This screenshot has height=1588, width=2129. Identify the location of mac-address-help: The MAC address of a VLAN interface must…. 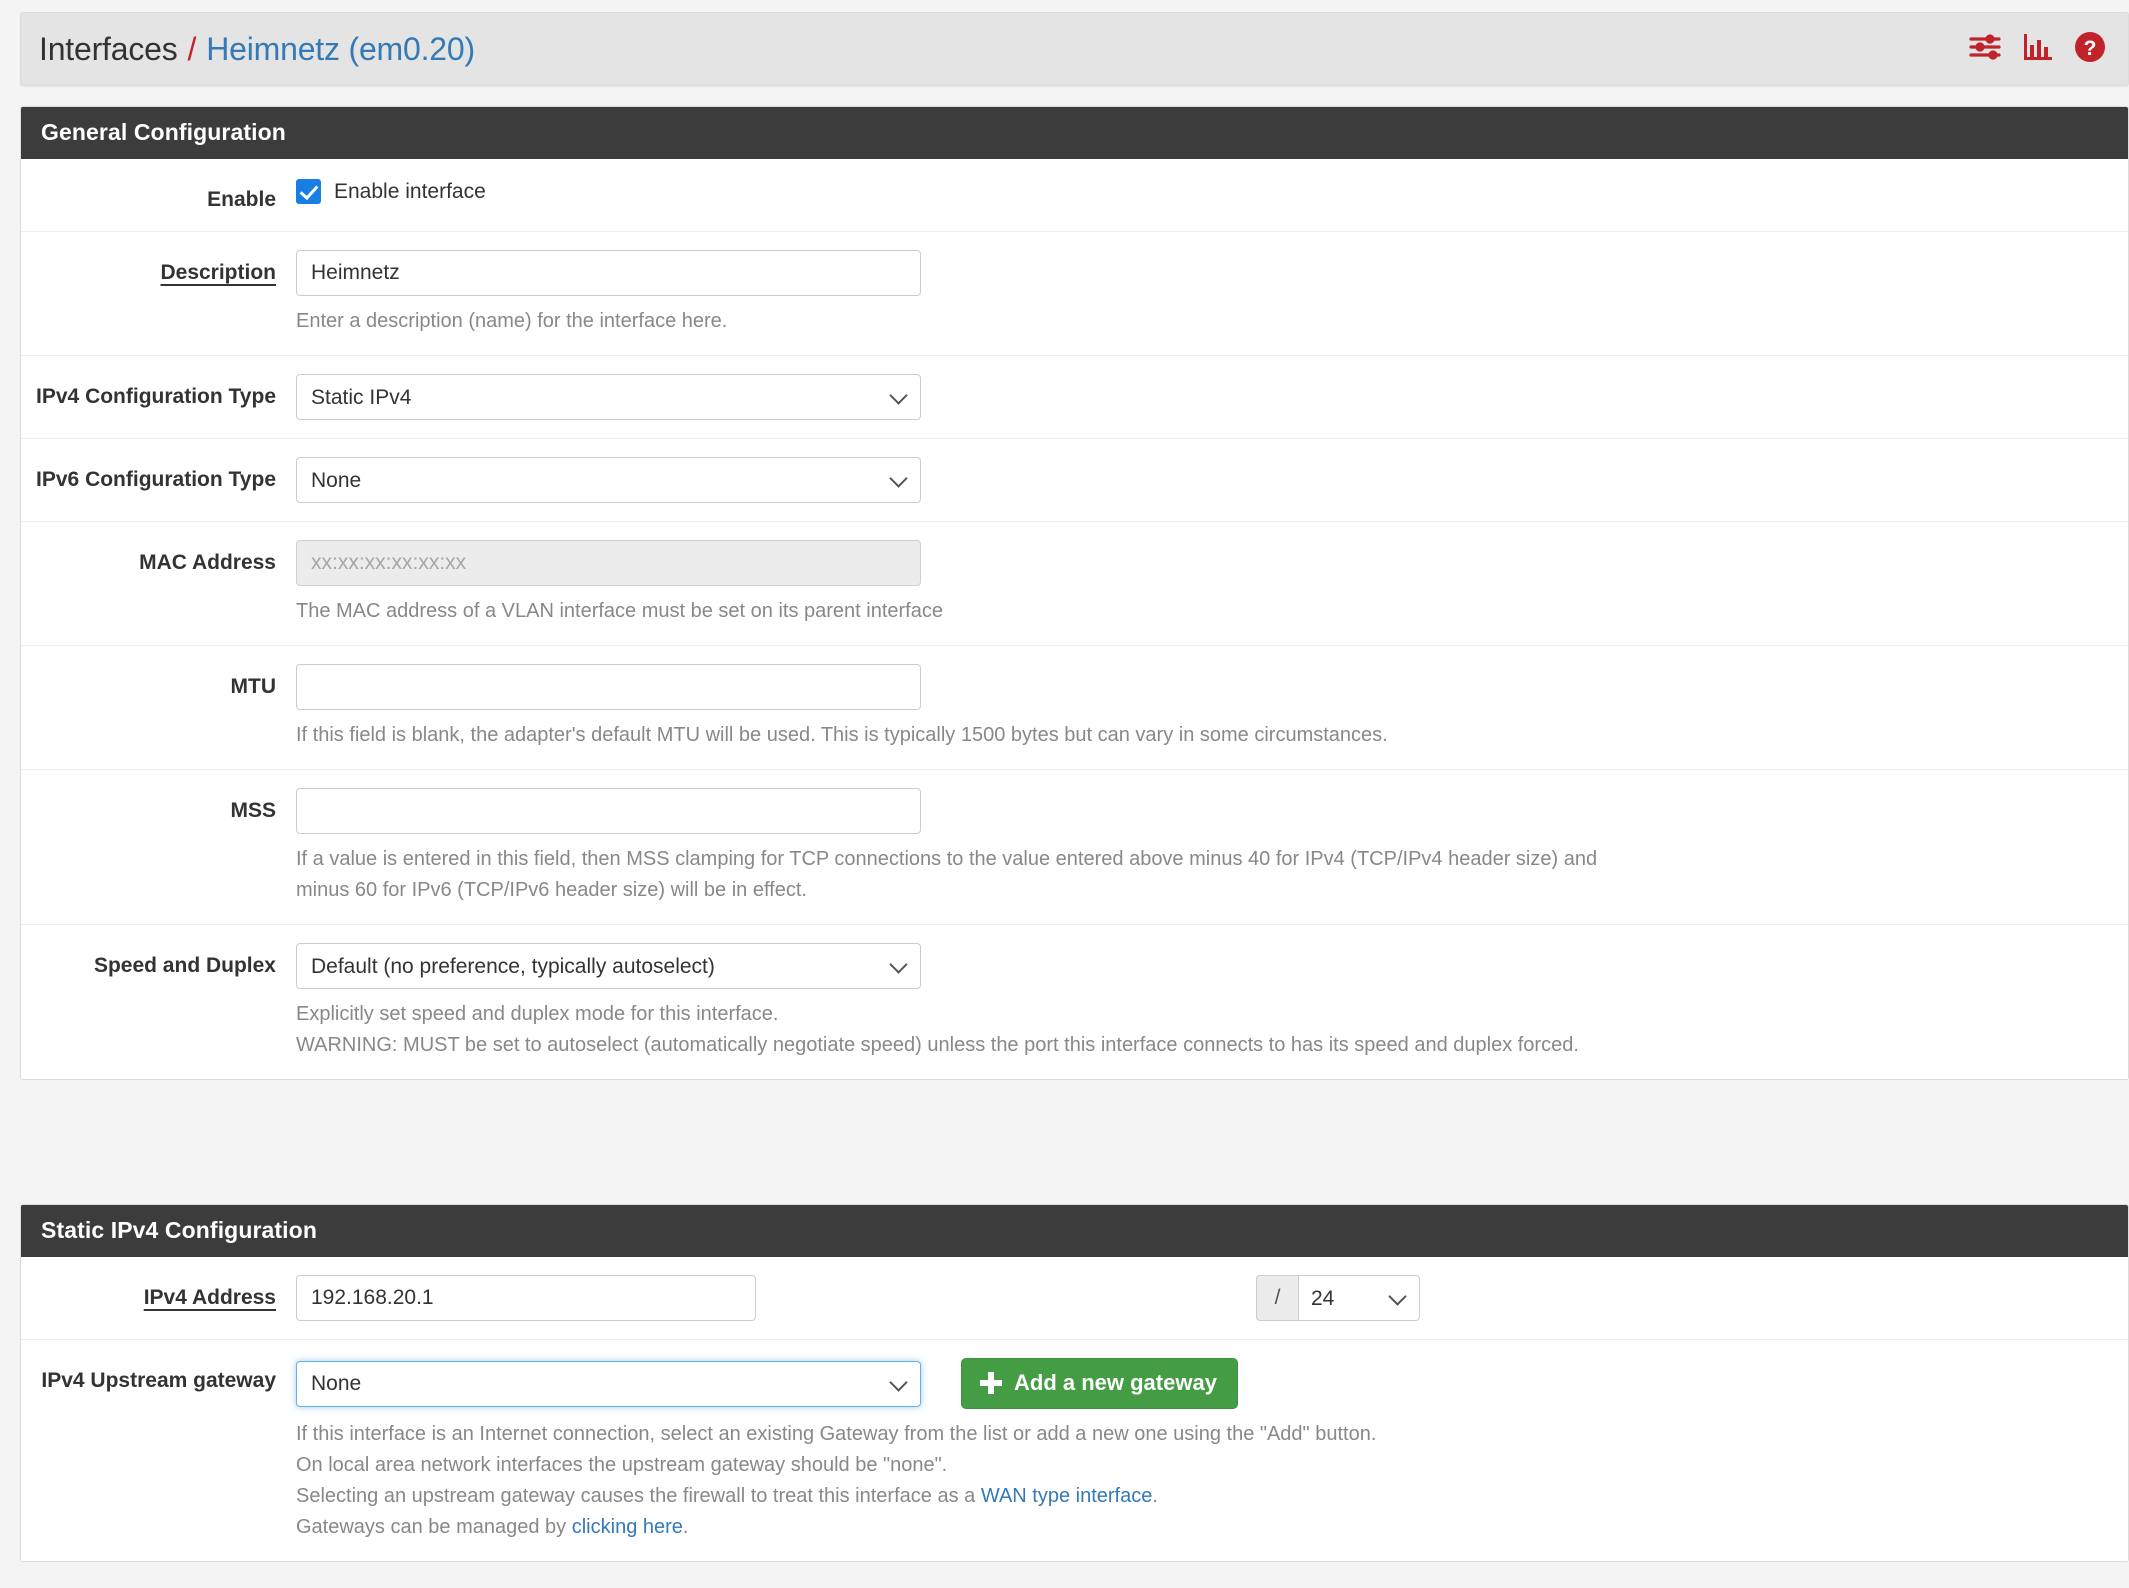
(619, 611).